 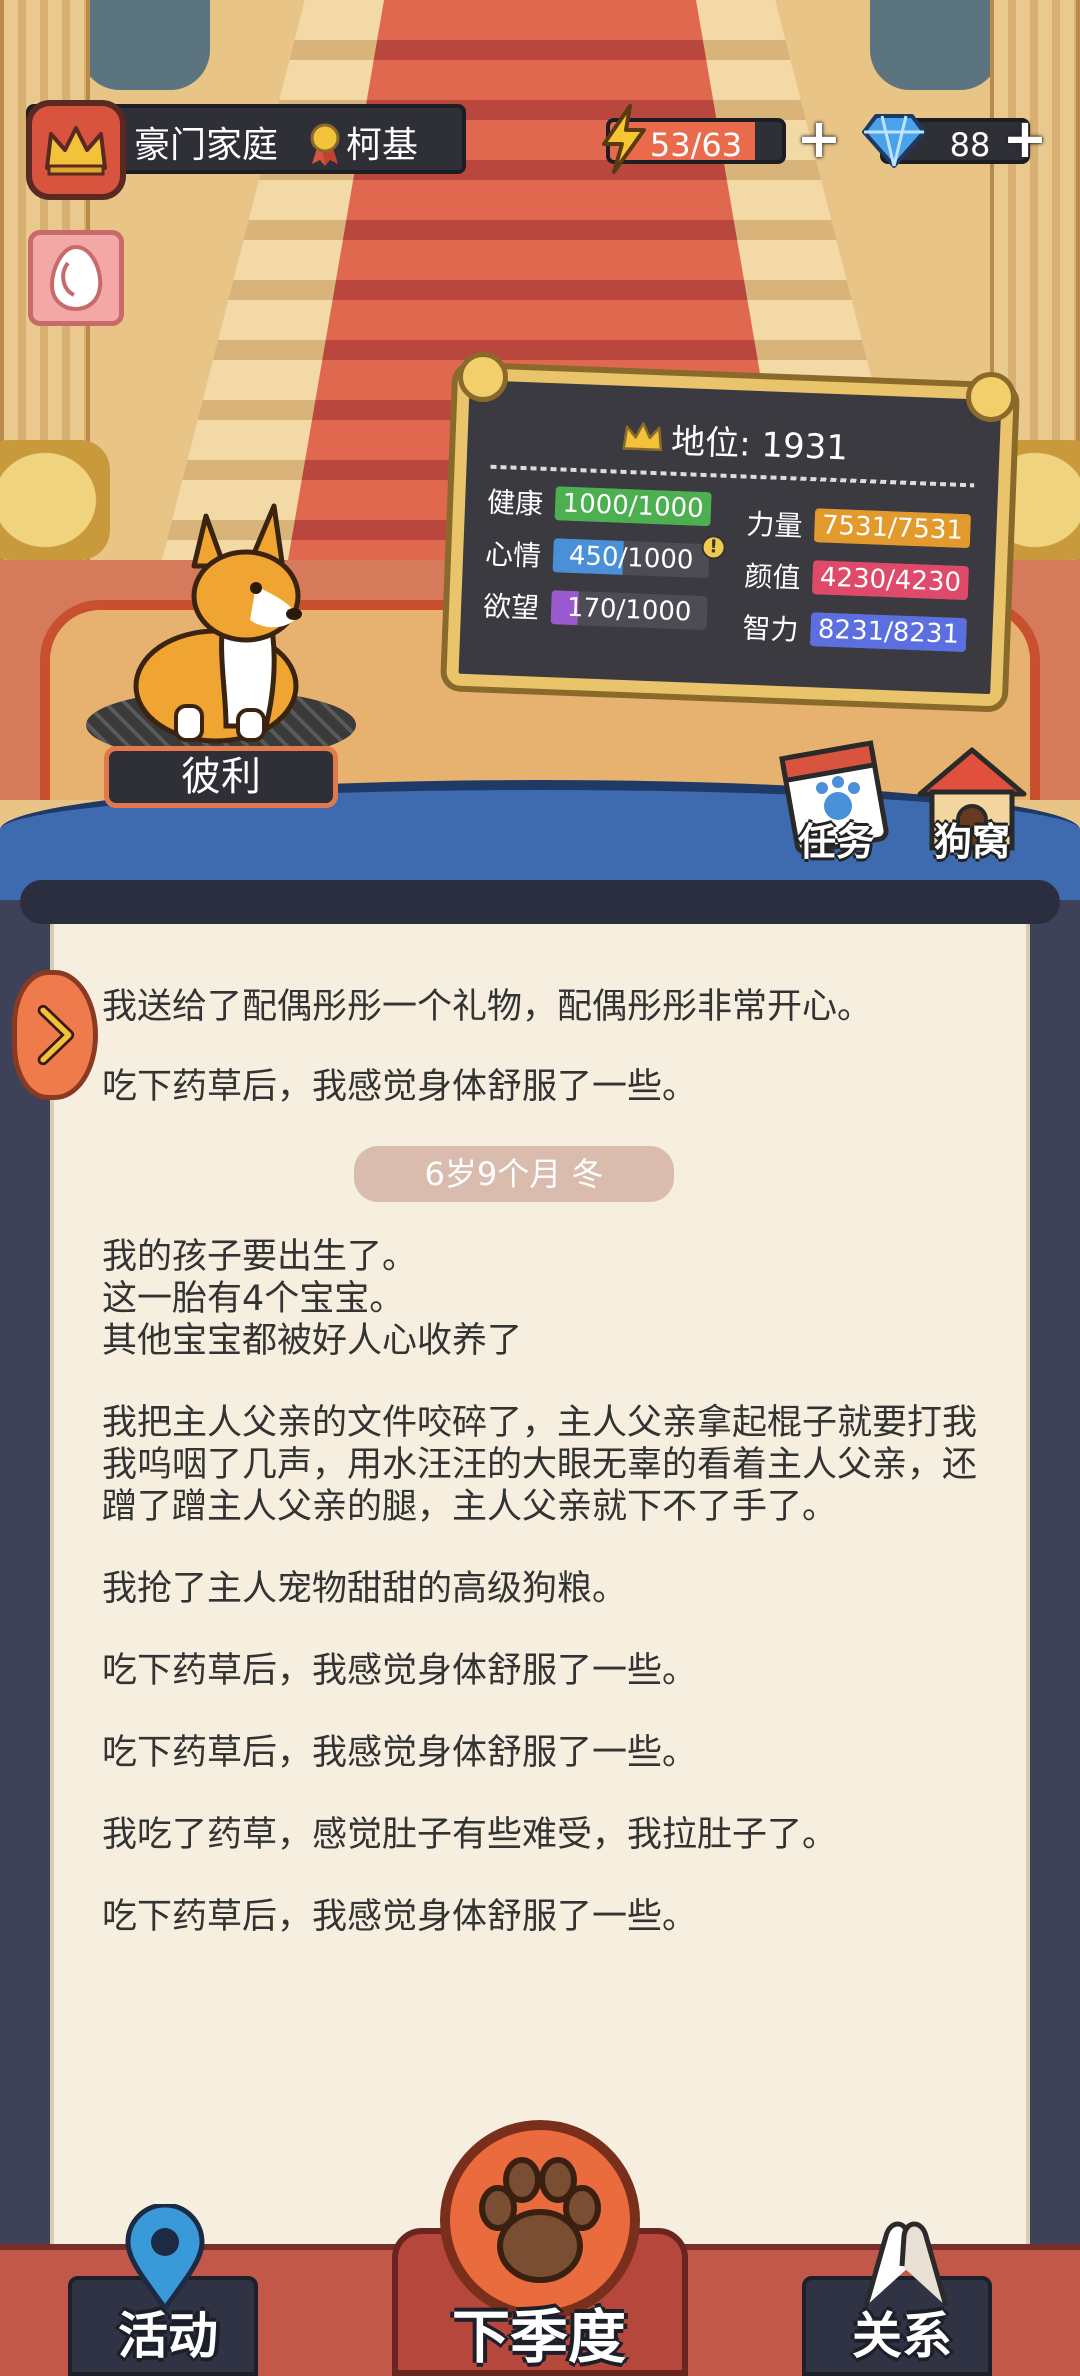 What do you see at coordinates (624, 139) in the screenshot?
I see `lightning-icon` at bounding box center [624, 139].